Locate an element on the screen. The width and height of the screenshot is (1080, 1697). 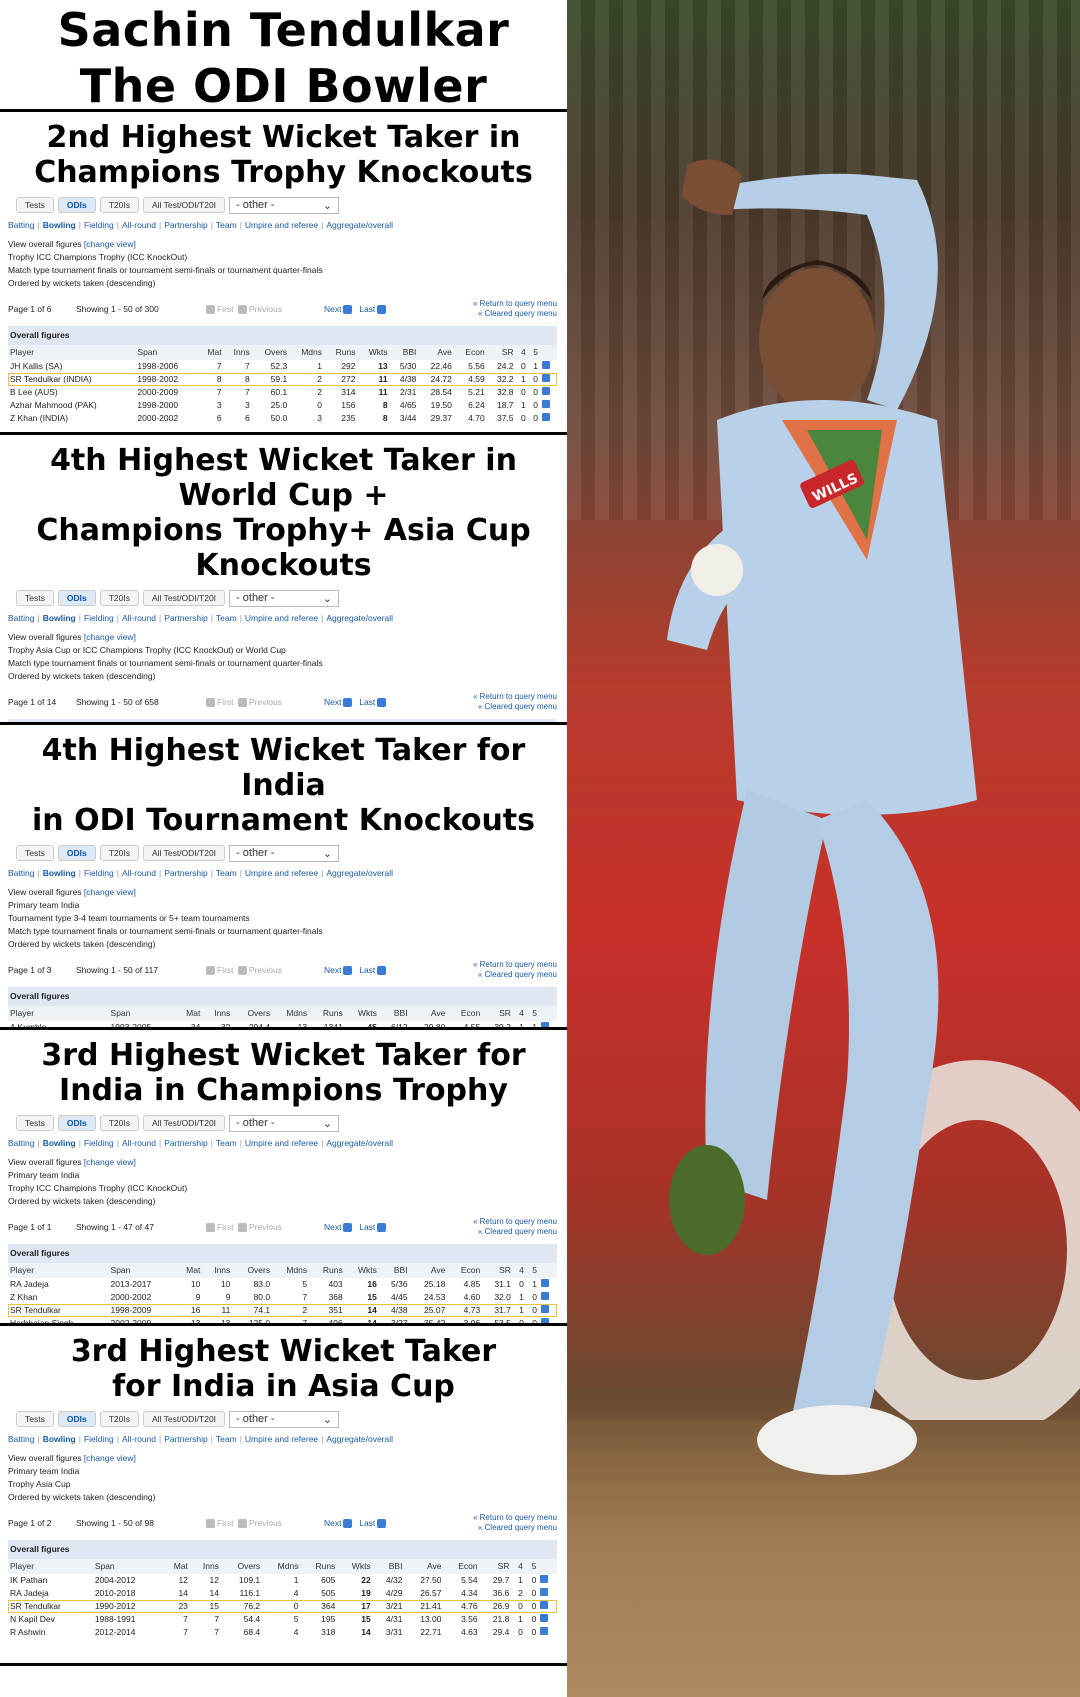
column-header: Player is located at coordinates (58, 1270).